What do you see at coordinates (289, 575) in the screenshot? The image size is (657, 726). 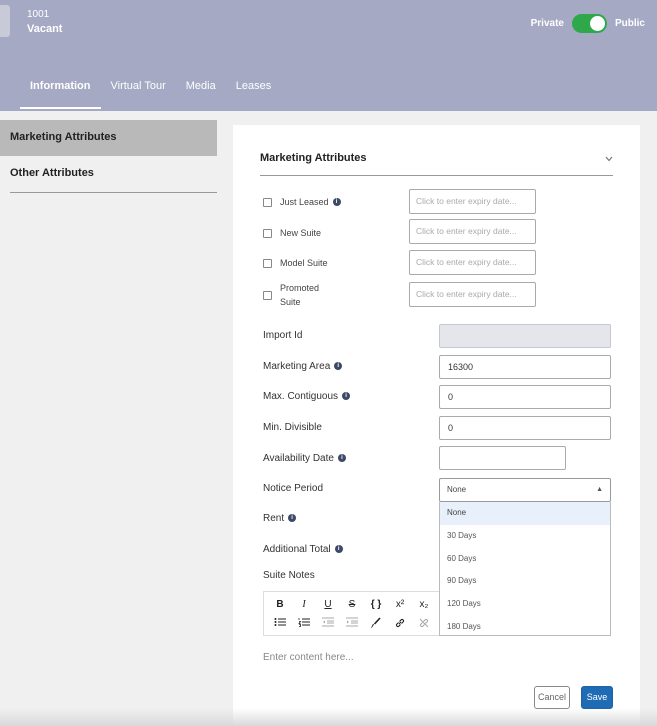 I see `suite-notes-label: Suite Notes` at bounding box center [289, 575].